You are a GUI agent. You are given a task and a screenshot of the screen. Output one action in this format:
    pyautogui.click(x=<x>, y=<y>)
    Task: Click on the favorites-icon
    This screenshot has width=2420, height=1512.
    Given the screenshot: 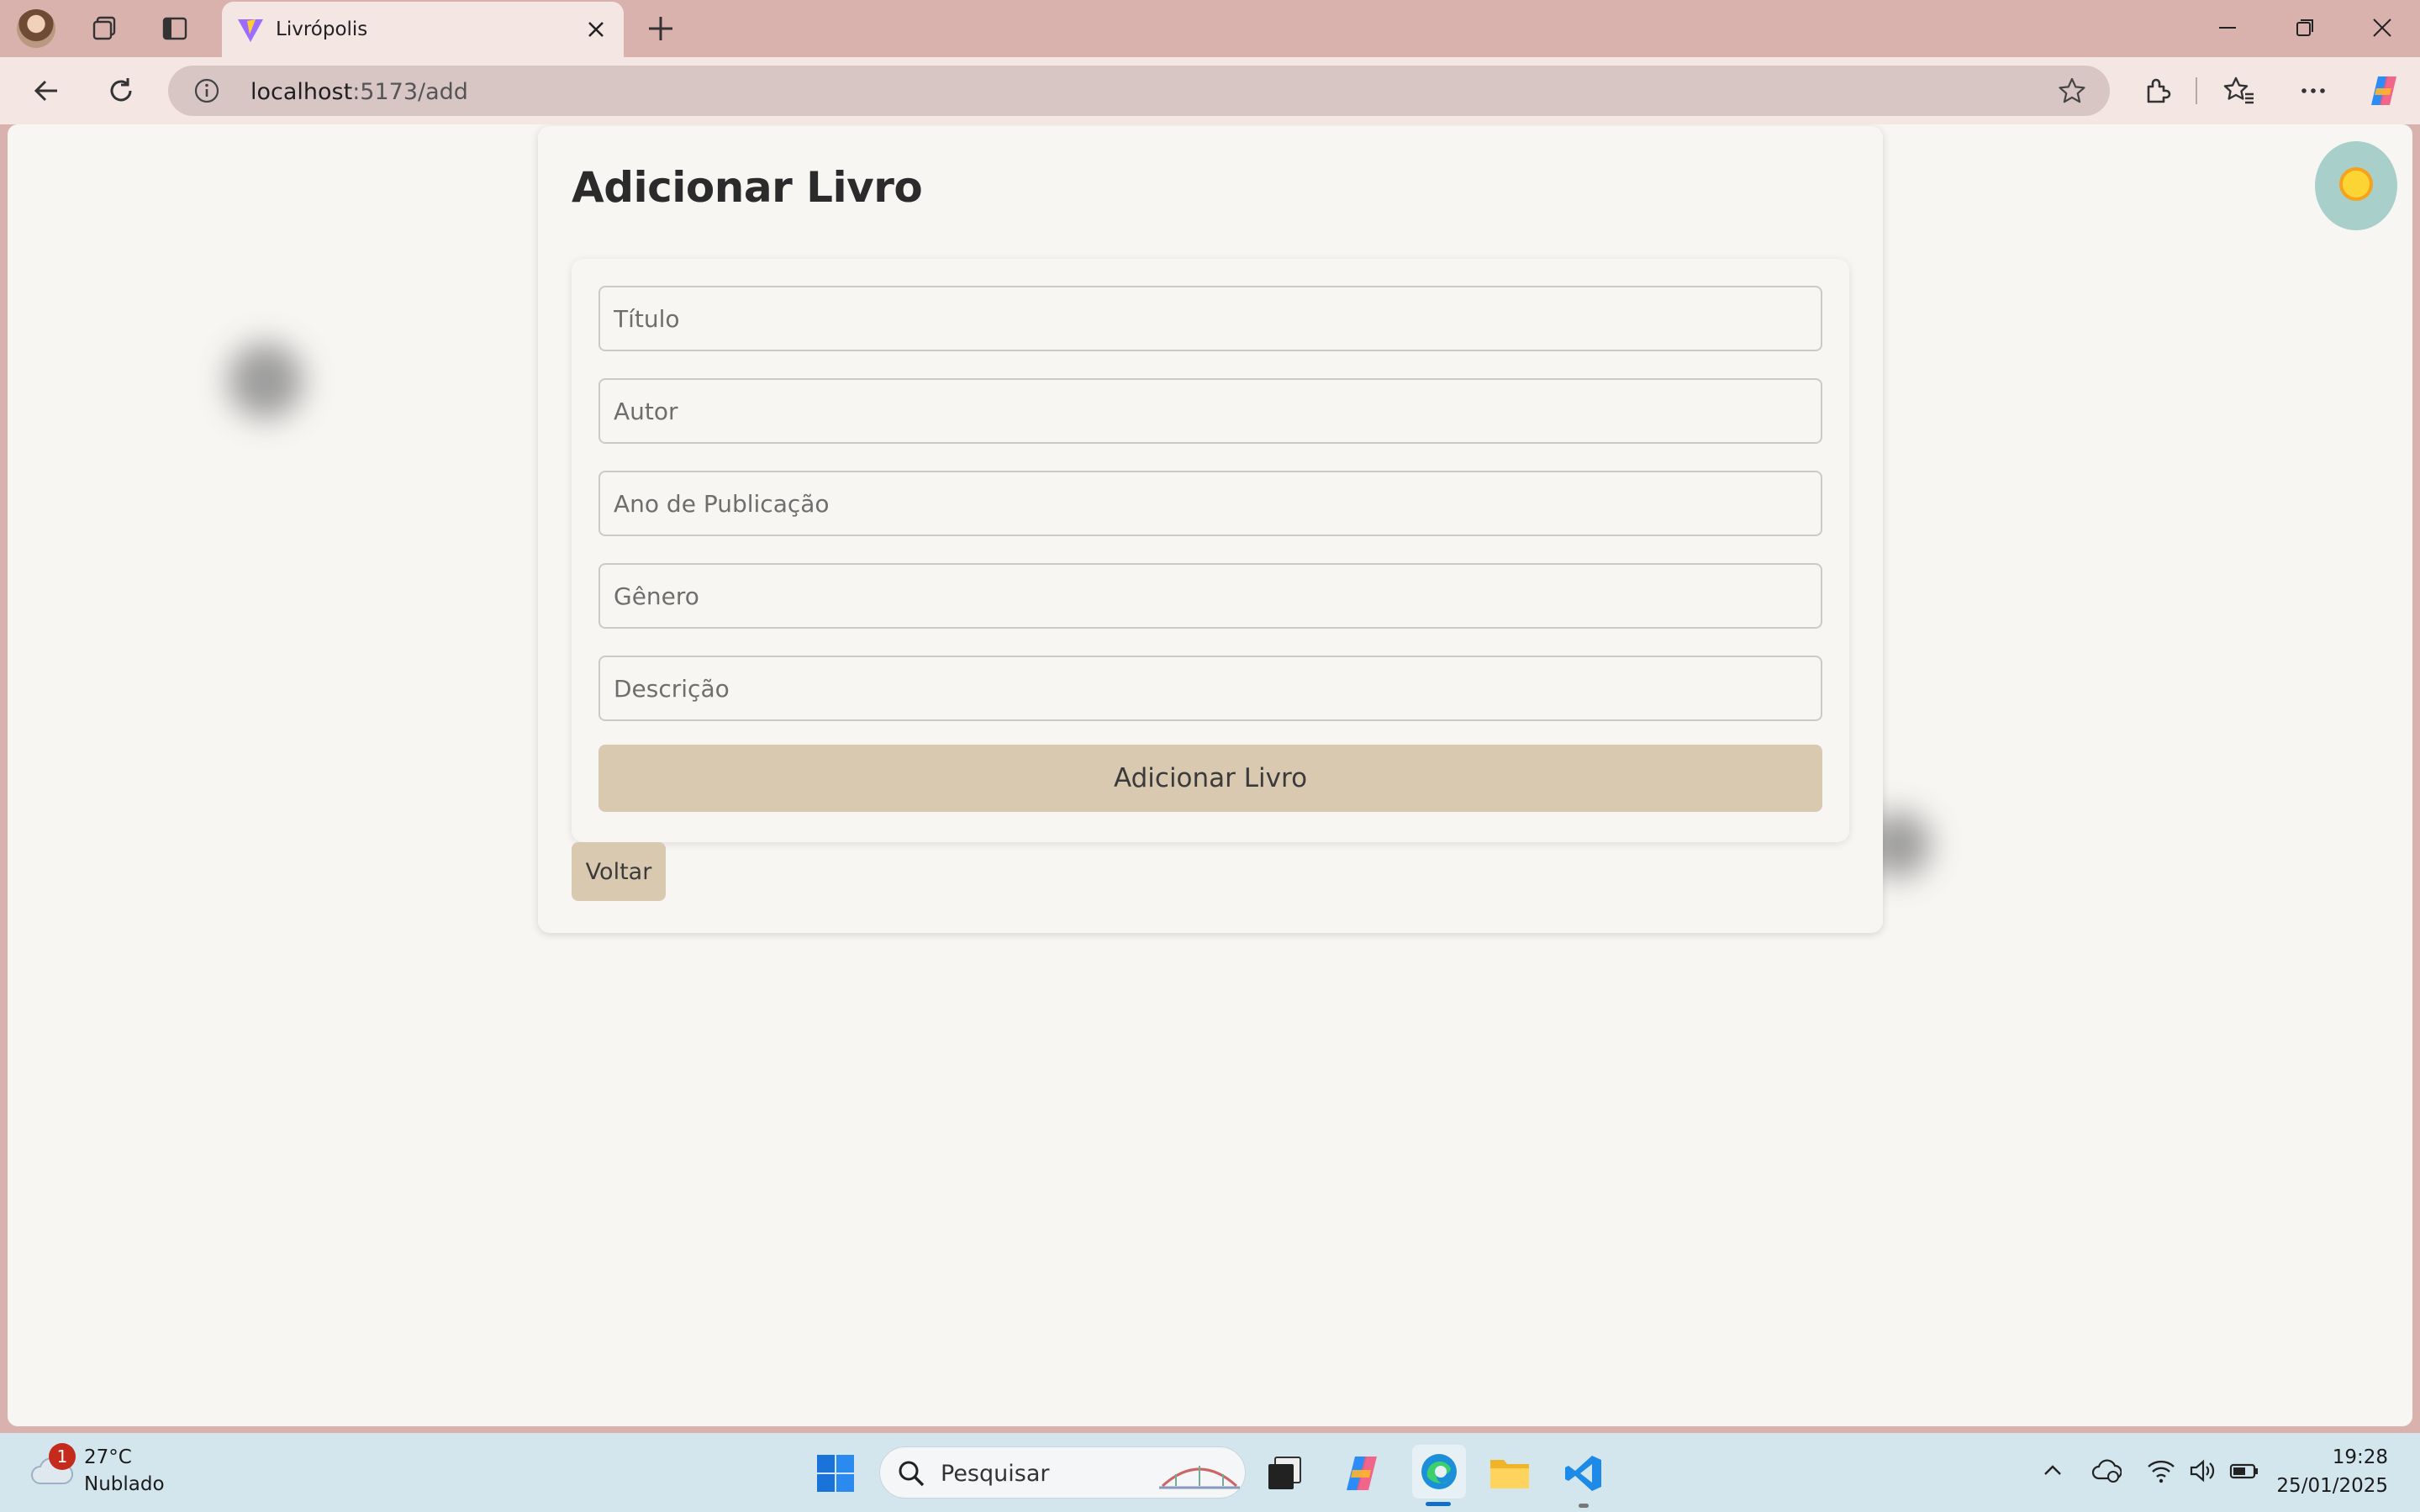 What is the action you would take?
    pyautogui.click(x=2239, y=91)
    